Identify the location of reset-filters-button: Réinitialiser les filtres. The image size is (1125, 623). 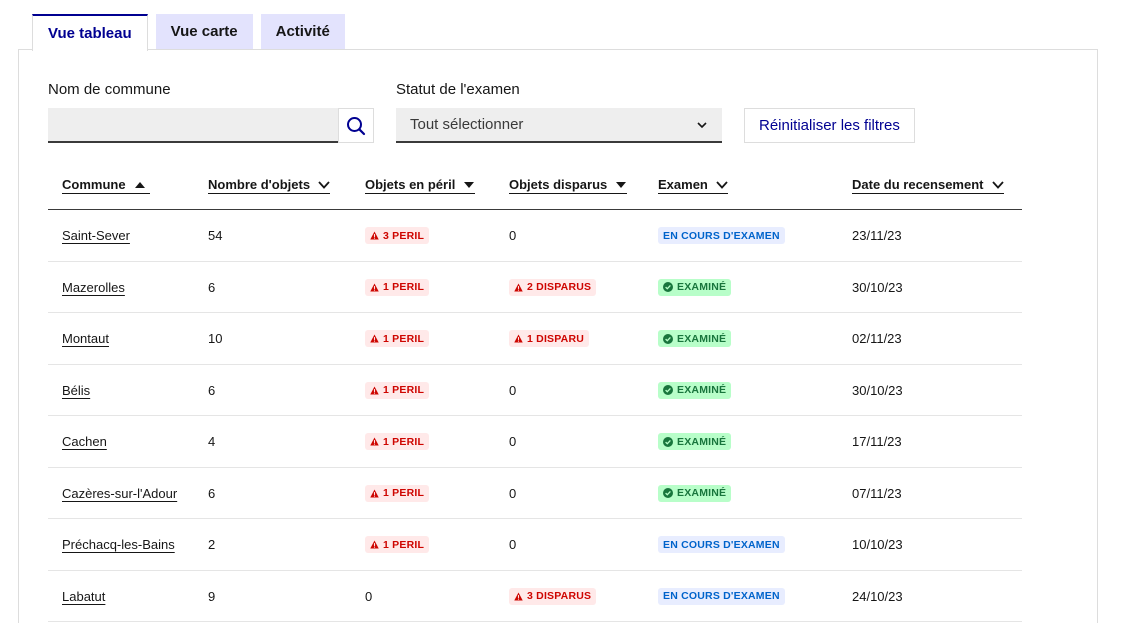
(829, 125).